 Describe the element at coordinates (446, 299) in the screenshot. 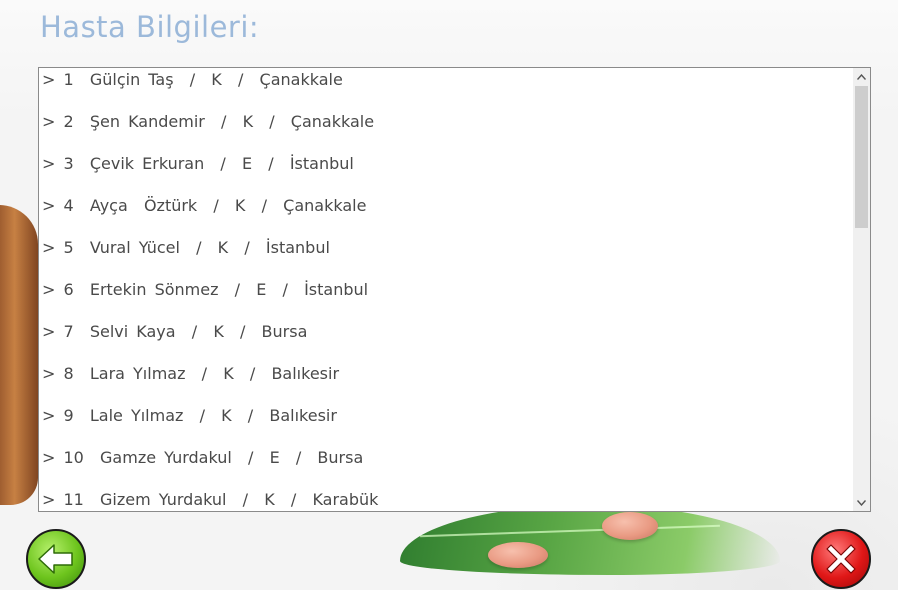

I see `list-item: > 6 Ertekin Sönmez / E / İstanbul` at that location.